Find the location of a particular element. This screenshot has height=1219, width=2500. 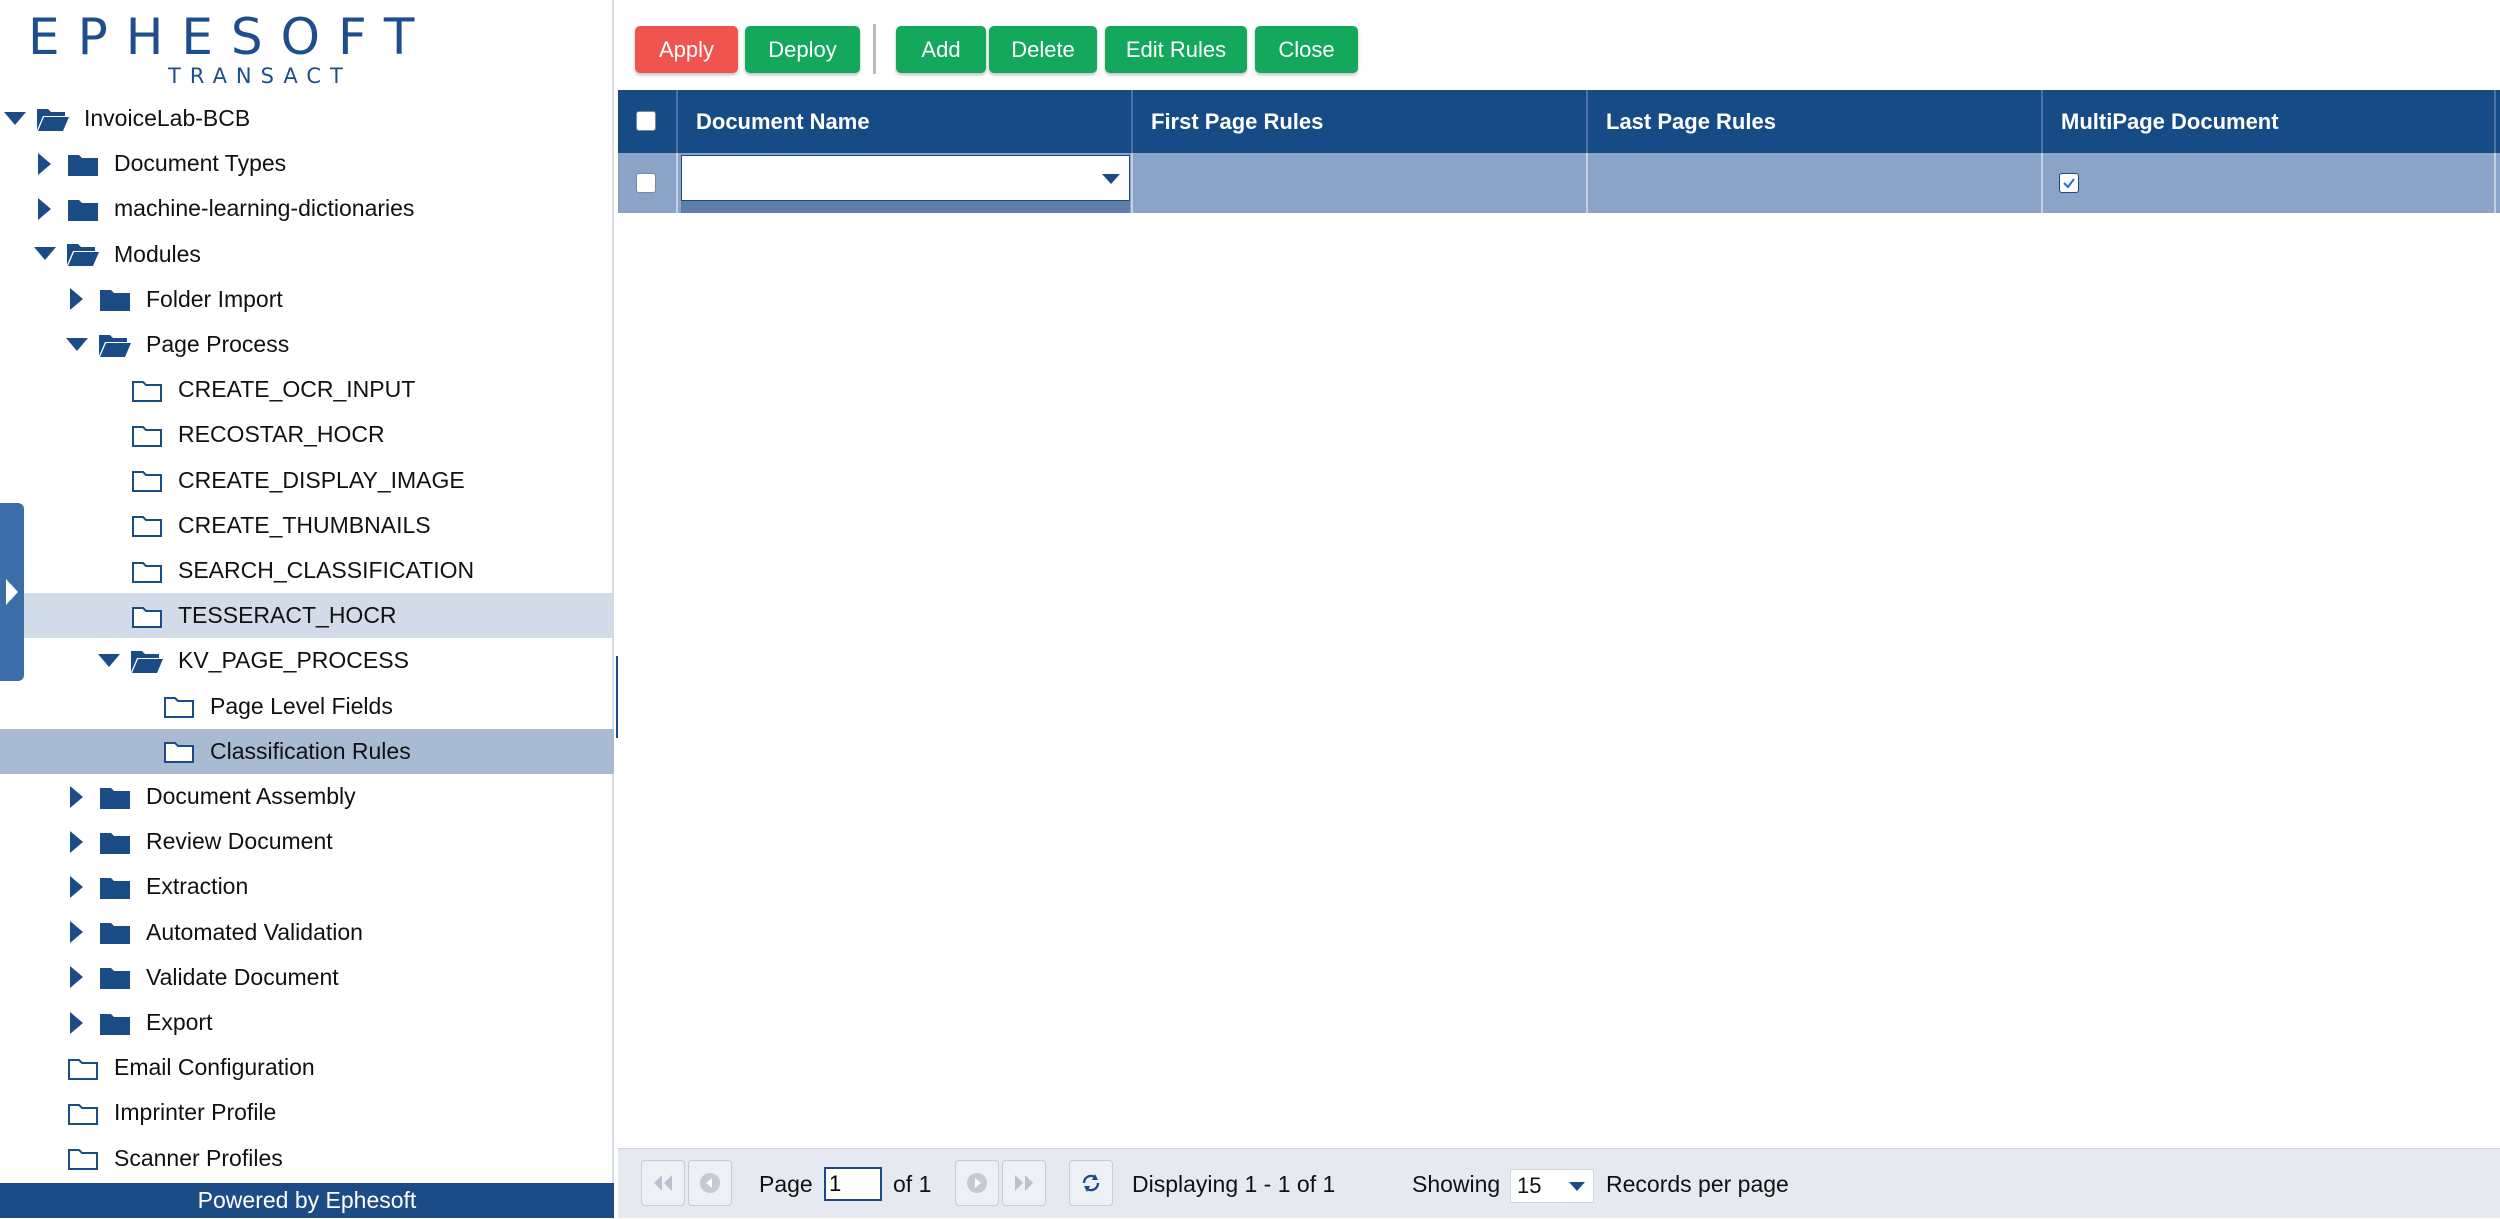

header-first-page-rules: First Page Rules is located at coordinates (1360, 121).